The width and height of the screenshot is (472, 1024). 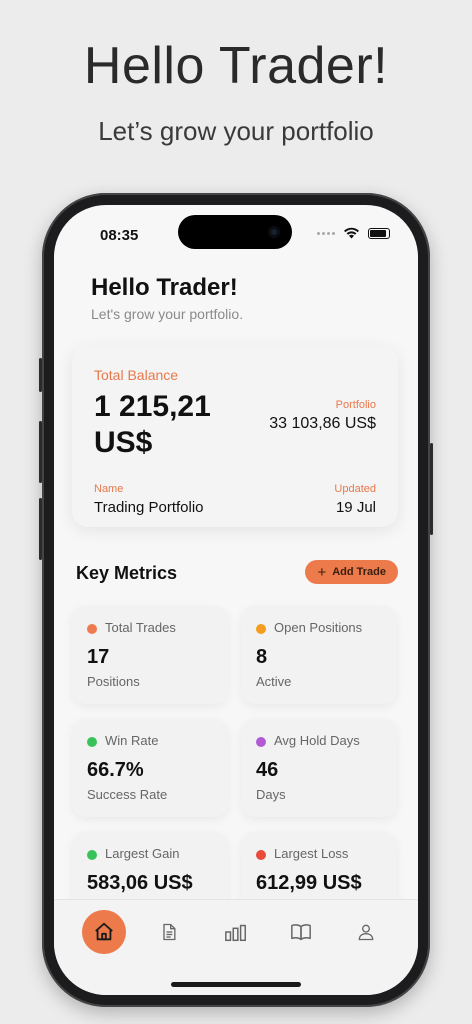 I want to click on chart-icon, so click(x=235, y=933).